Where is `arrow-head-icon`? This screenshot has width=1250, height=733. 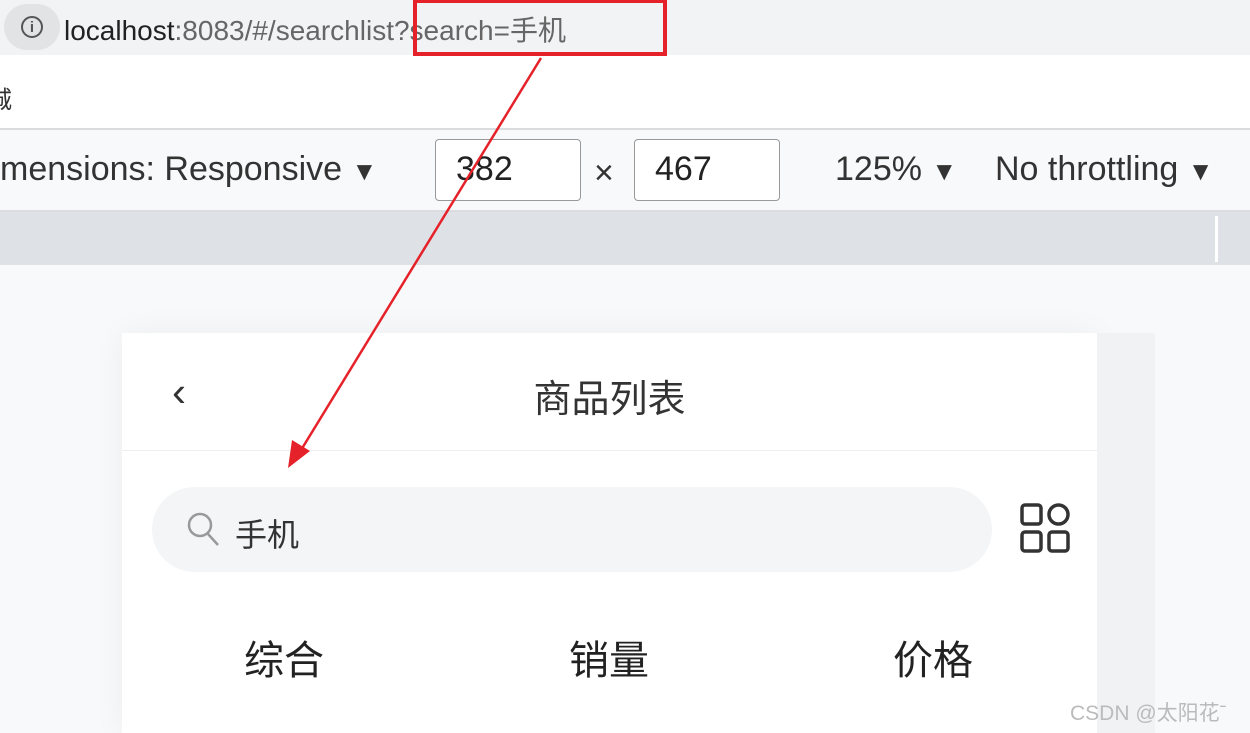 arrow-head-icon is located at coordinates (299, 454).